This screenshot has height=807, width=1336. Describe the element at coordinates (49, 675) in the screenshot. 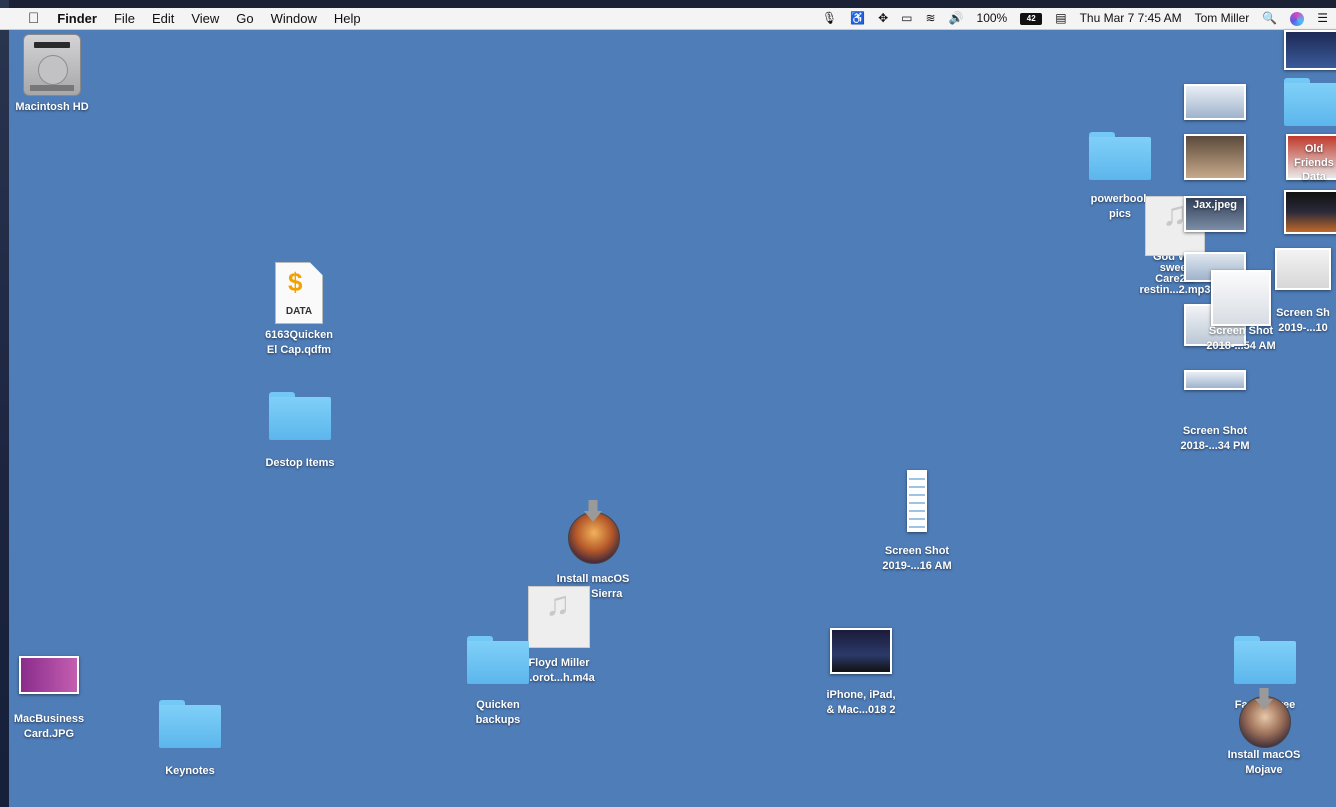

I see `image-thumbnail-icon` at that location.